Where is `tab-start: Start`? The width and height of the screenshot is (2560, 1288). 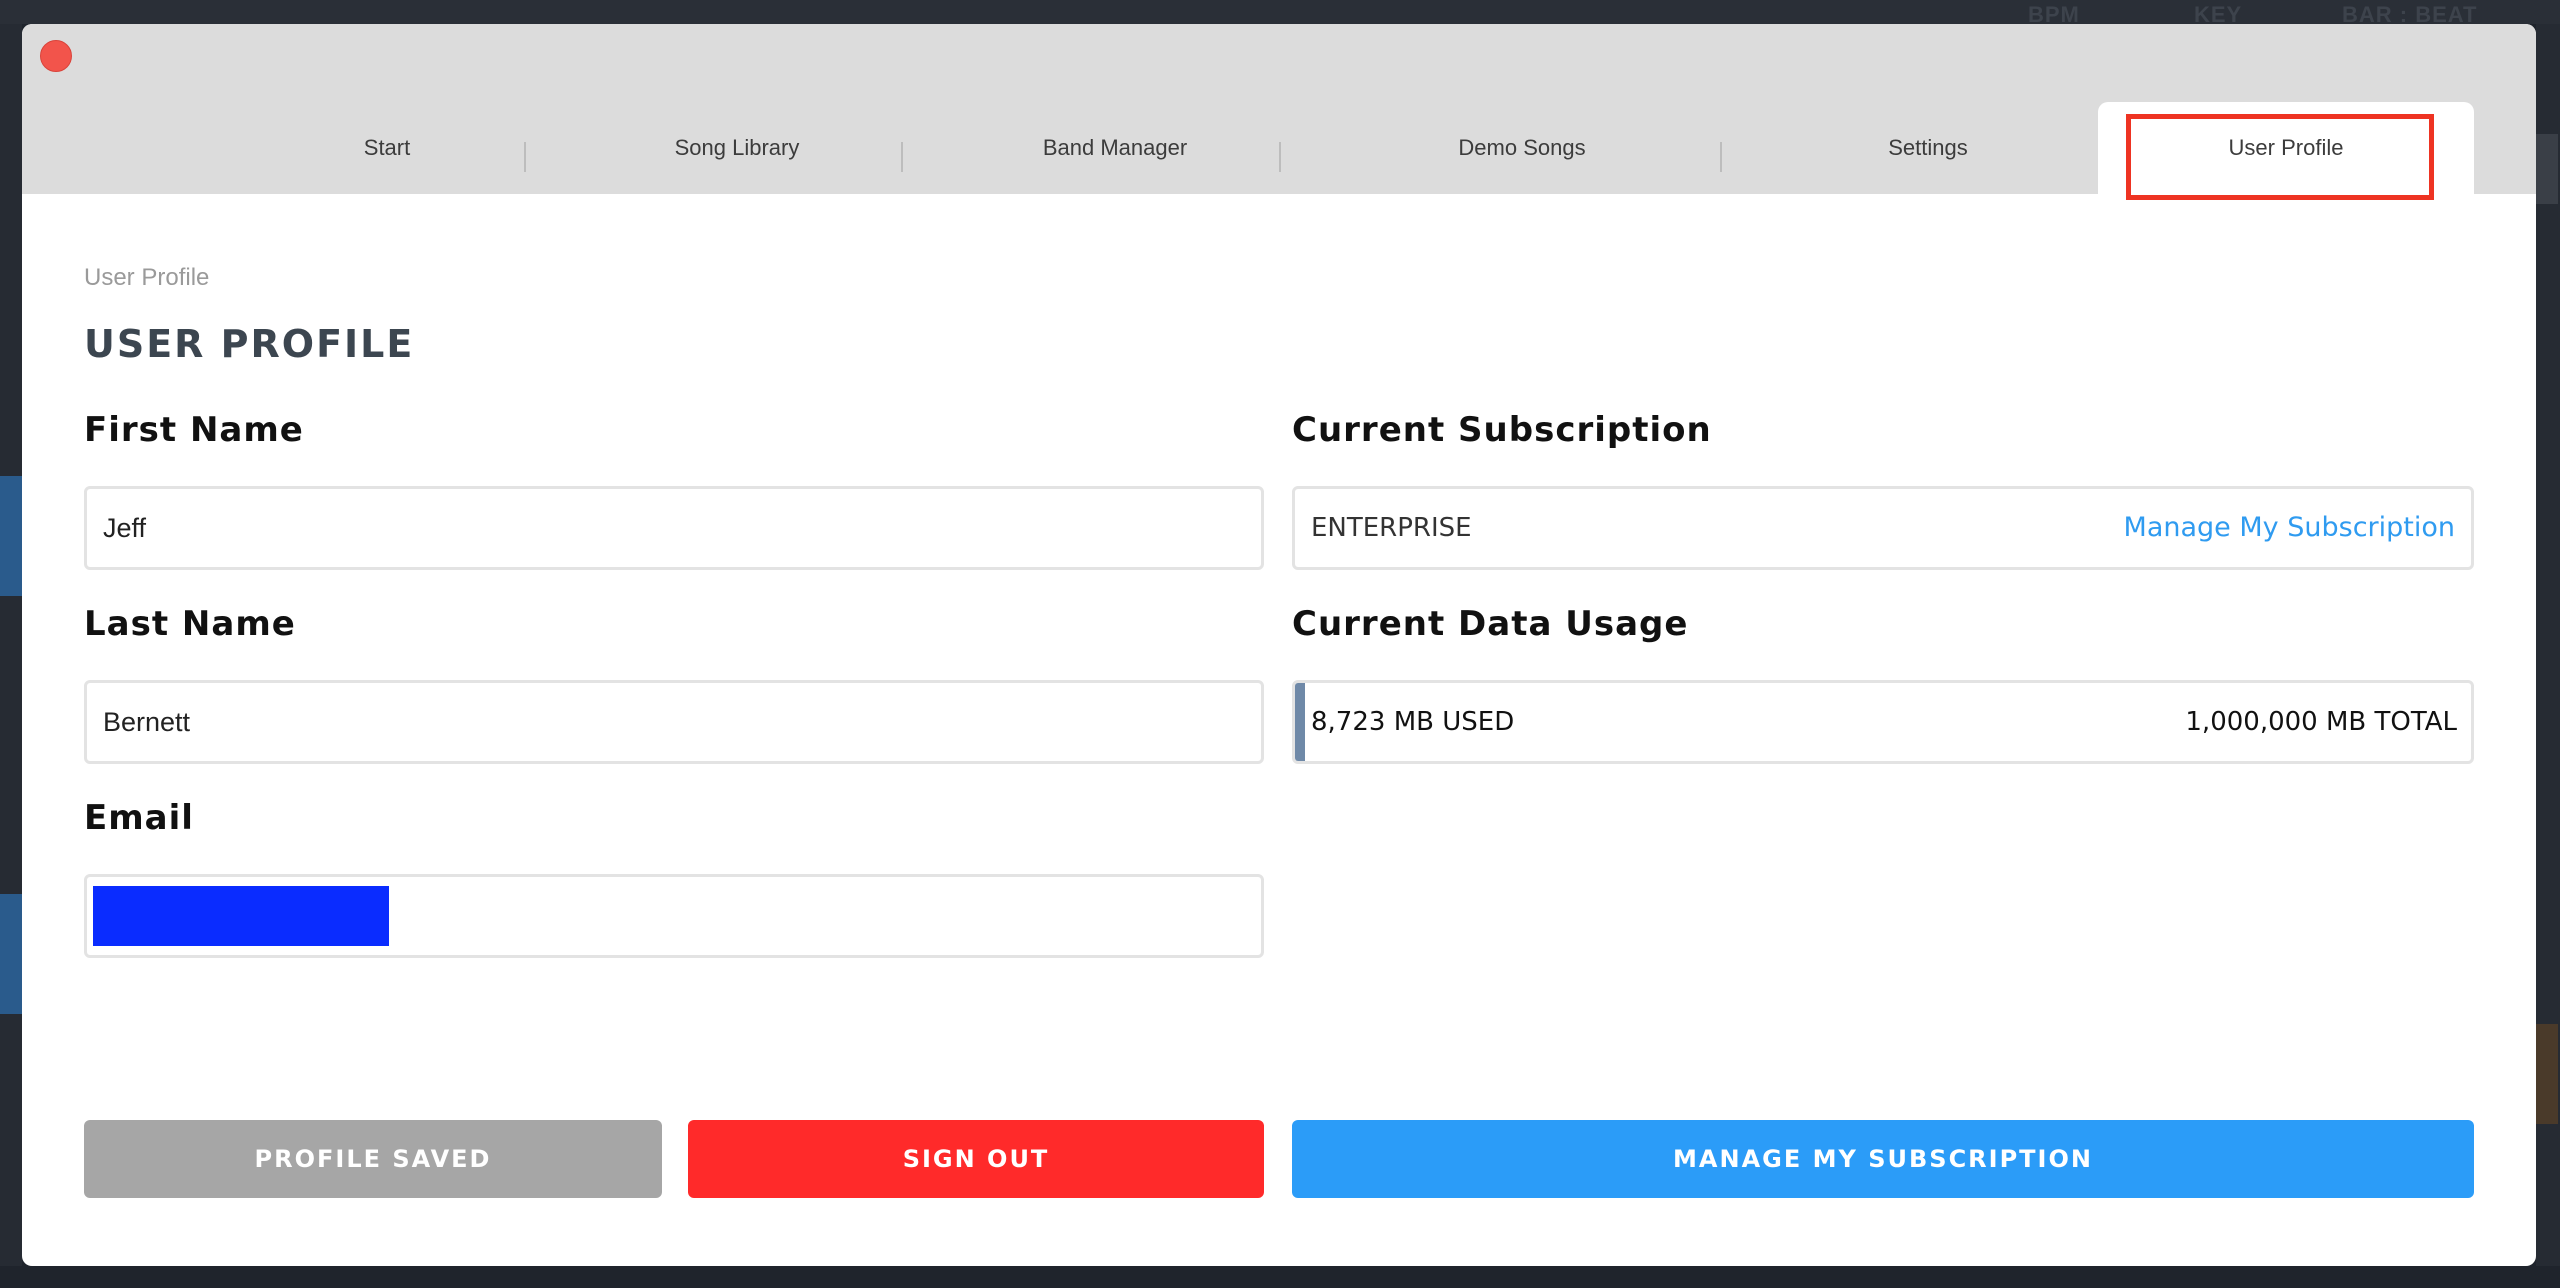 tab-start: Start is located at coordinates (387, 148).